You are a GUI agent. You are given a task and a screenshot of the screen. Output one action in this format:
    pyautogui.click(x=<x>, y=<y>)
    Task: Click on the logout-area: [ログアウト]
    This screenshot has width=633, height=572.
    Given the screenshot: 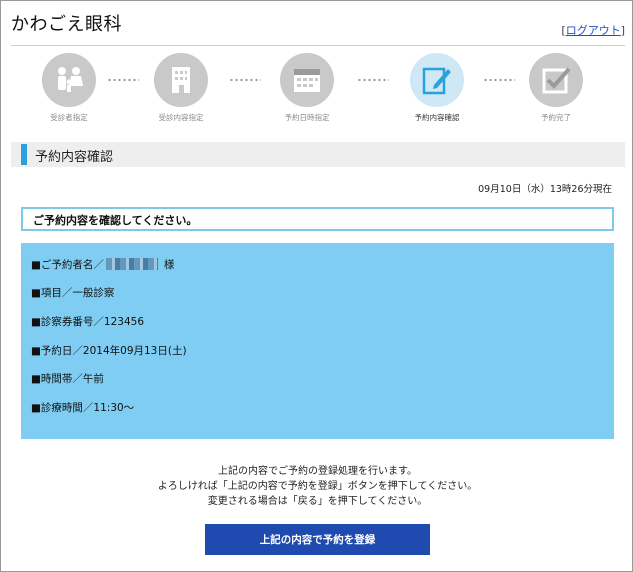 What is the action you would take?
    pyautogui.click(x=593, y=30)
    